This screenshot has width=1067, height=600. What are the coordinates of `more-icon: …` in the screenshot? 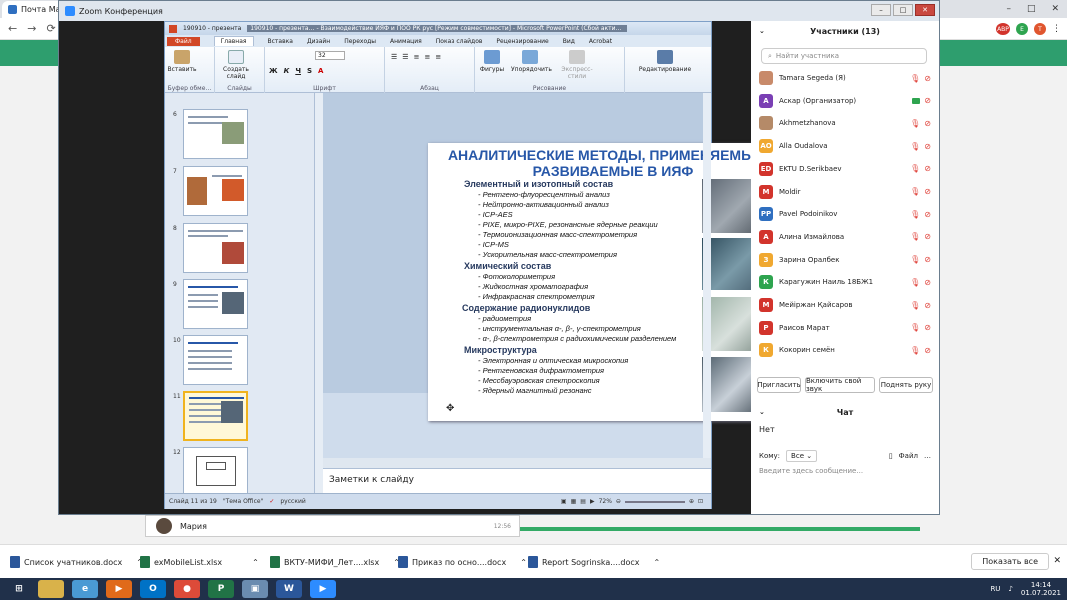 It's located at (931, 456).